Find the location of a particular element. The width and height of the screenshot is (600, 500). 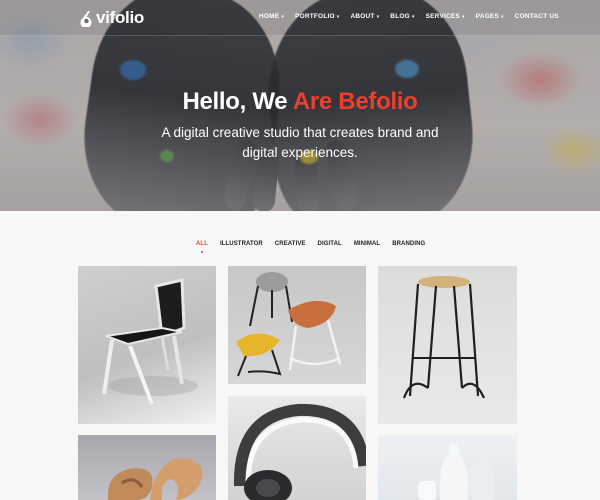

filter-creative: CREATIVE is located at coordinates (290, 244).